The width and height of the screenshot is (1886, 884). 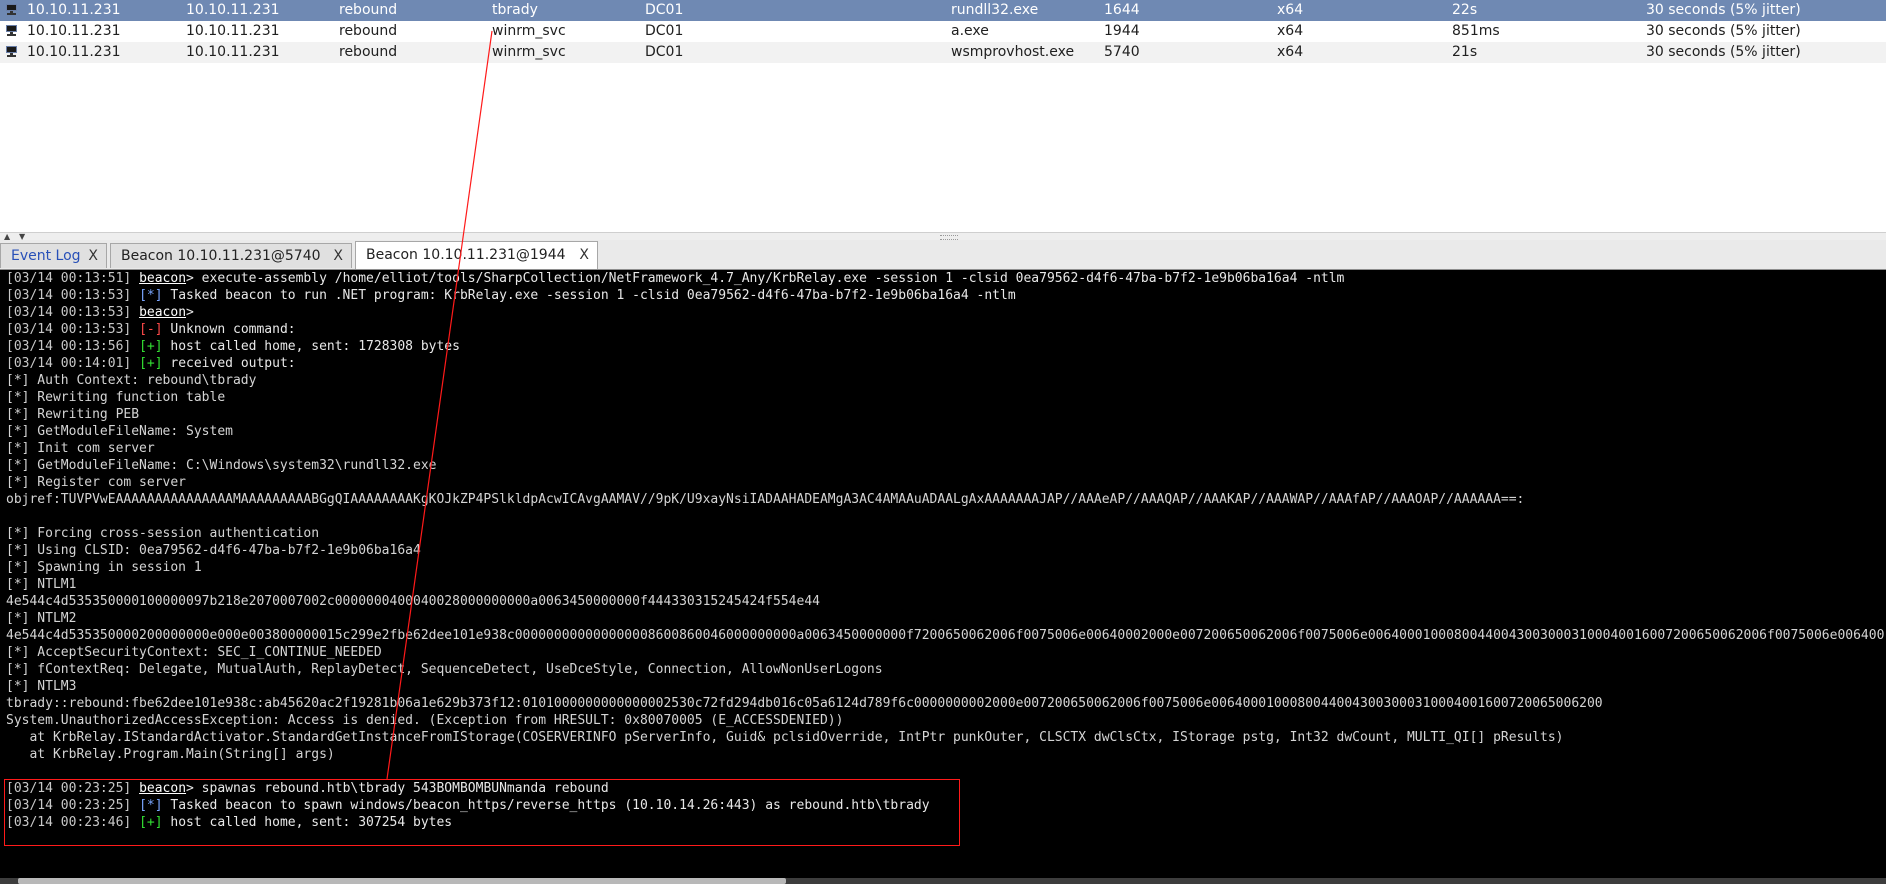 I want to click on output-line: [*] Rewriting function table, so click(x=116, y=397).